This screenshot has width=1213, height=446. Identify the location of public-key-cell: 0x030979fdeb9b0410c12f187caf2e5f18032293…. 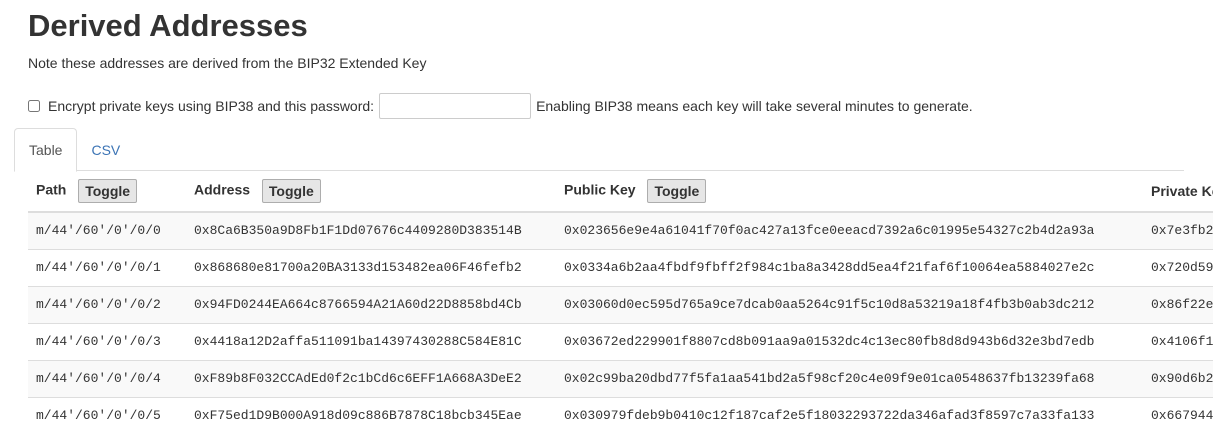
(849, 415).